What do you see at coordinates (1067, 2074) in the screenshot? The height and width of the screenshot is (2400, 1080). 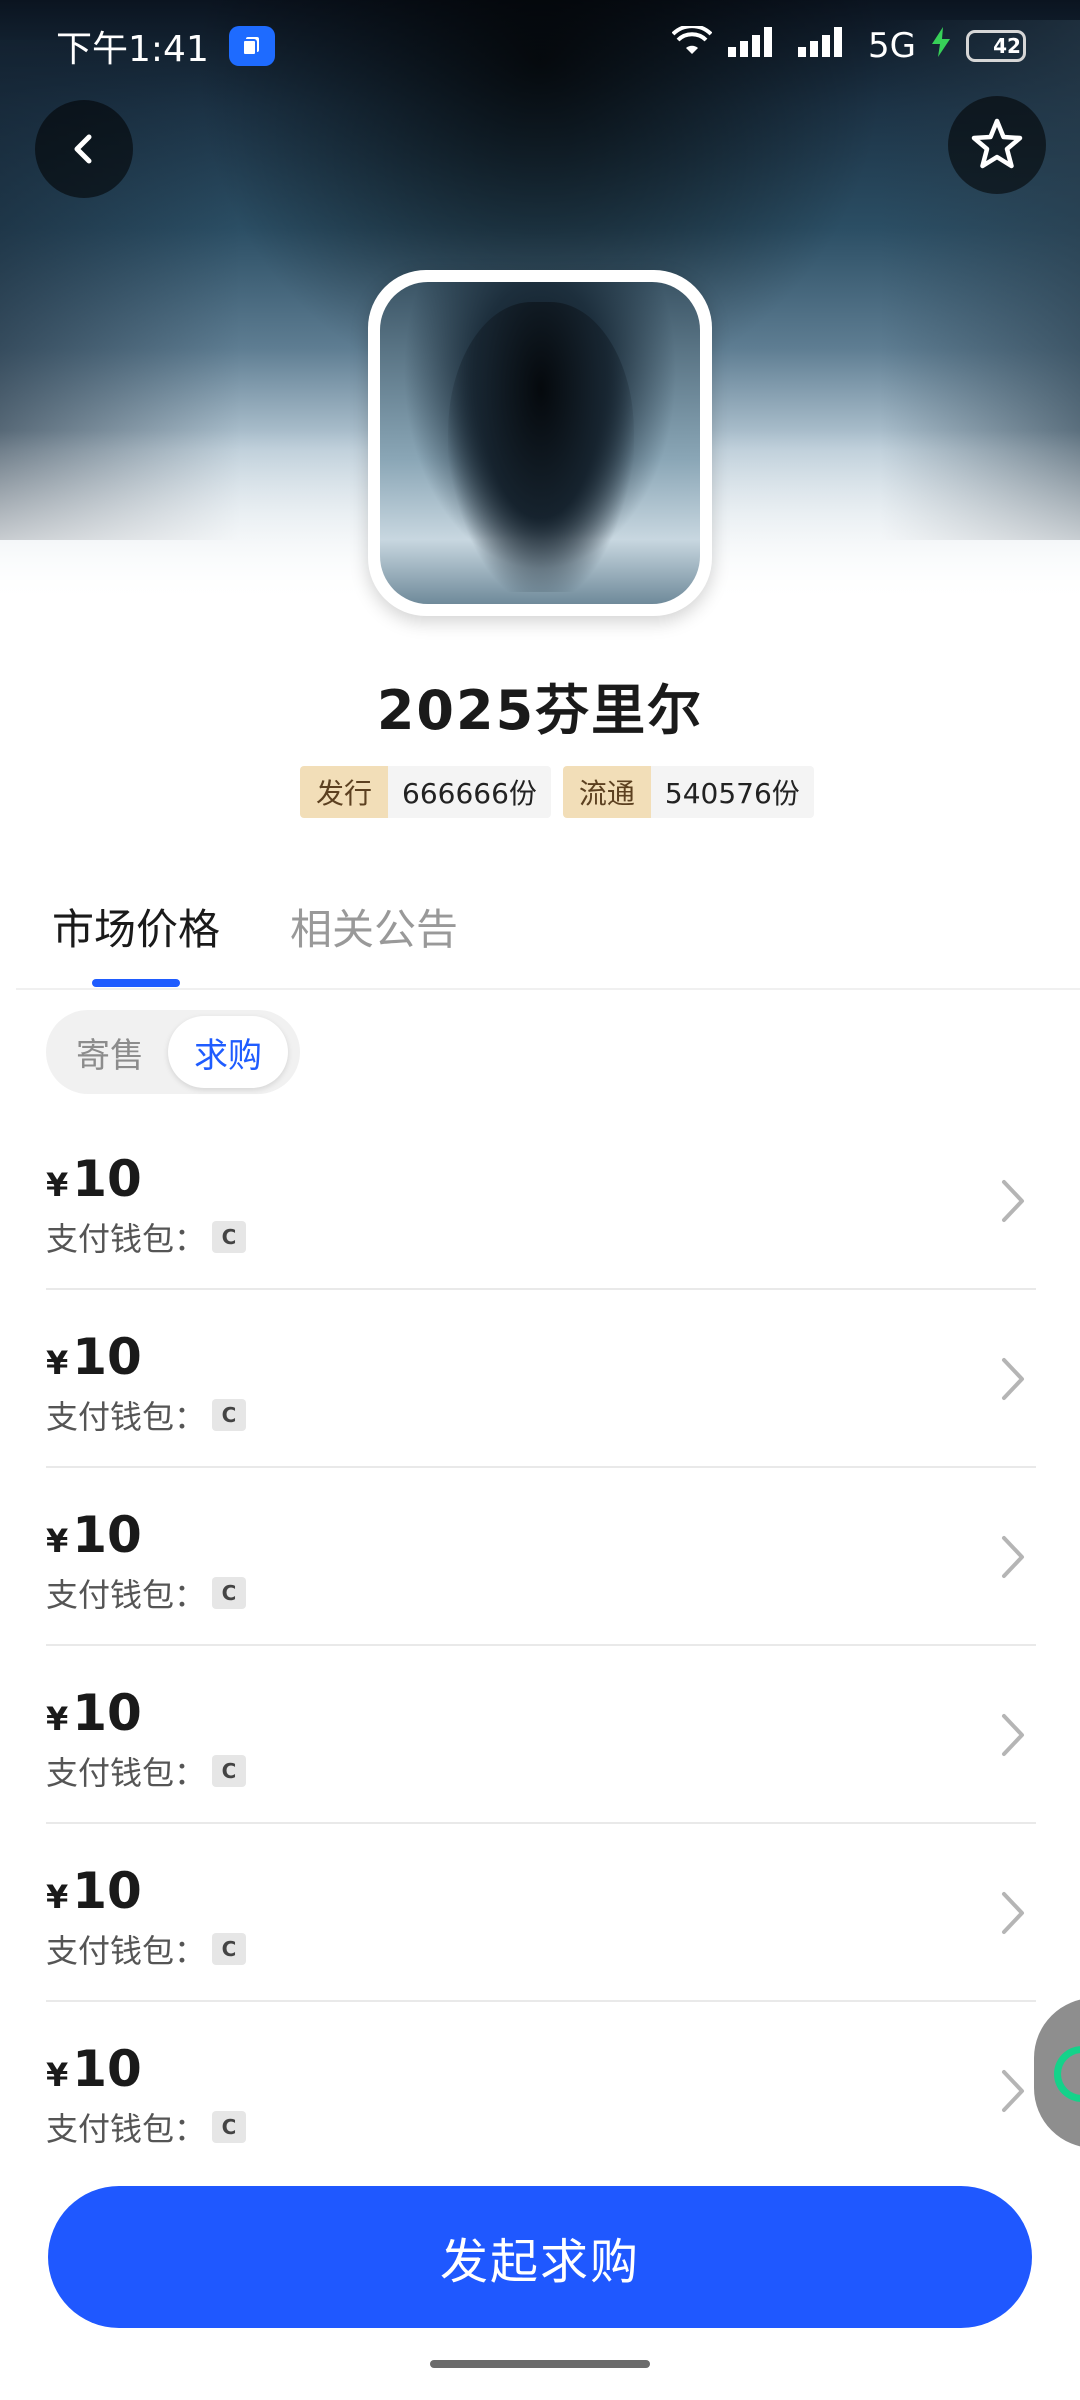 I see `assistant-icon` at bounding box center [1067, 2074].